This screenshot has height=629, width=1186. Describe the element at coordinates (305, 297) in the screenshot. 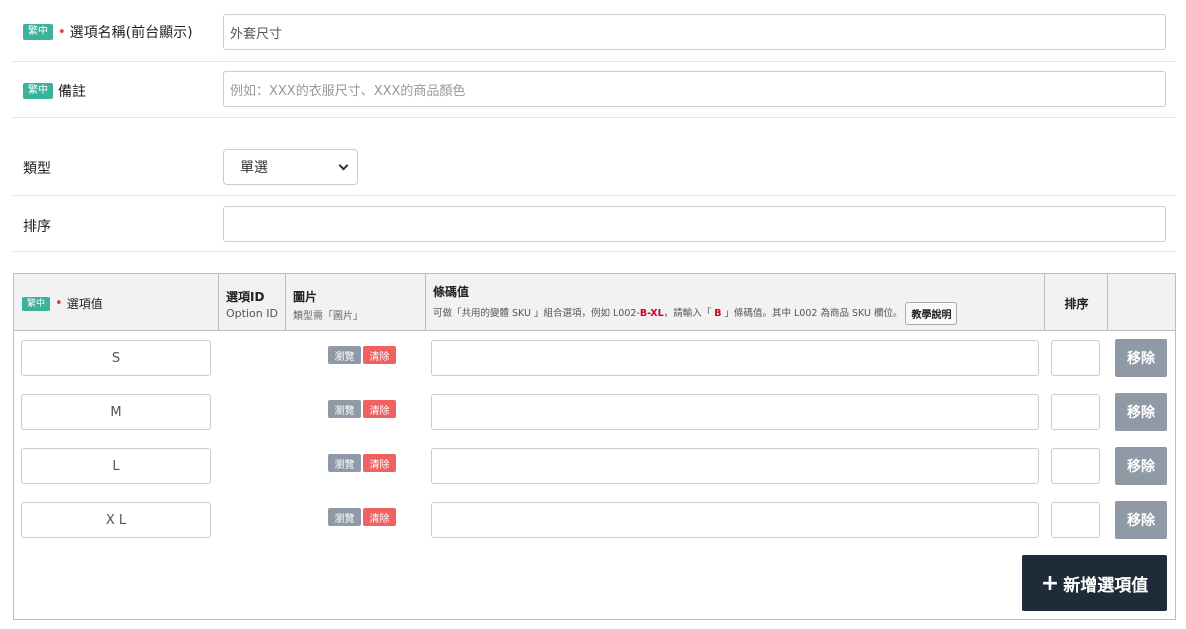

I see `th-image-title: 圖片` at that location.